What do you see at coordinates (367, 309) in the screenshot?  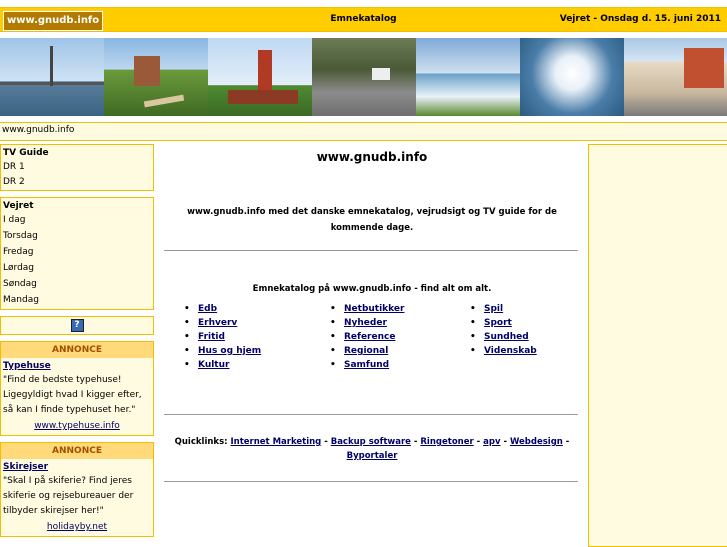 I see `category-link-netbutikker: Netbutikker` at bounding box center [367, 309].